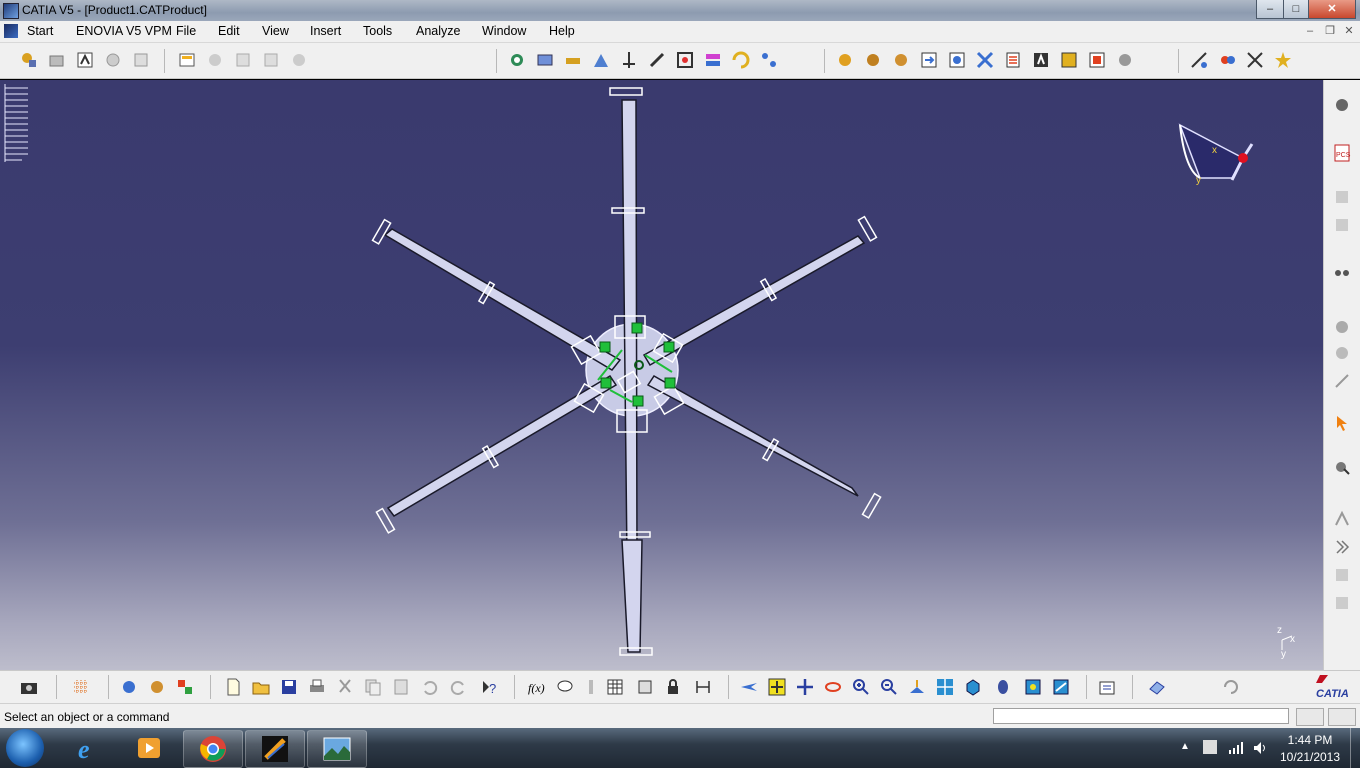  Describe the element at coordinates (985, 60) in the screenshot. I see `clash-icon` at that location.